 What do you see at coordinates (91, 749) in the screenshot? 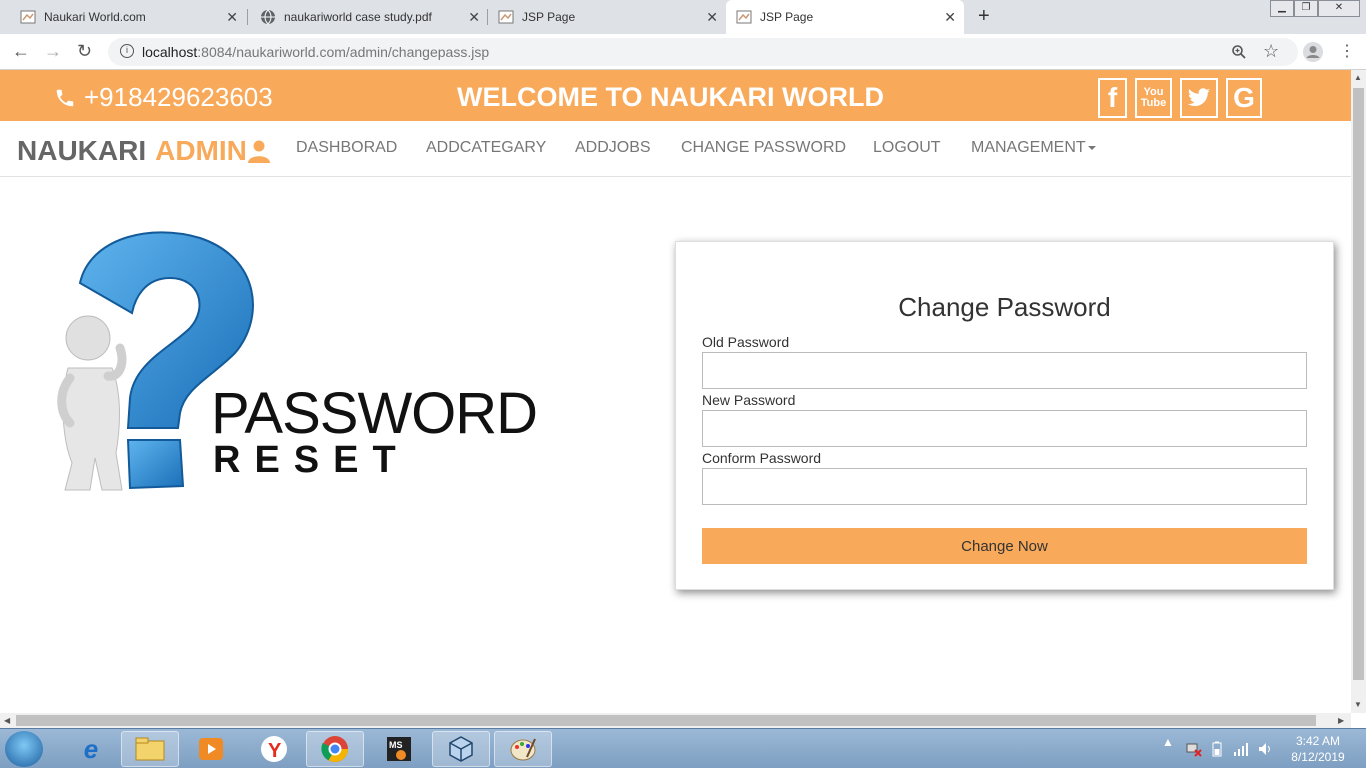
I see `internet-explorer-icon: e` at bounding box center [91, 749].